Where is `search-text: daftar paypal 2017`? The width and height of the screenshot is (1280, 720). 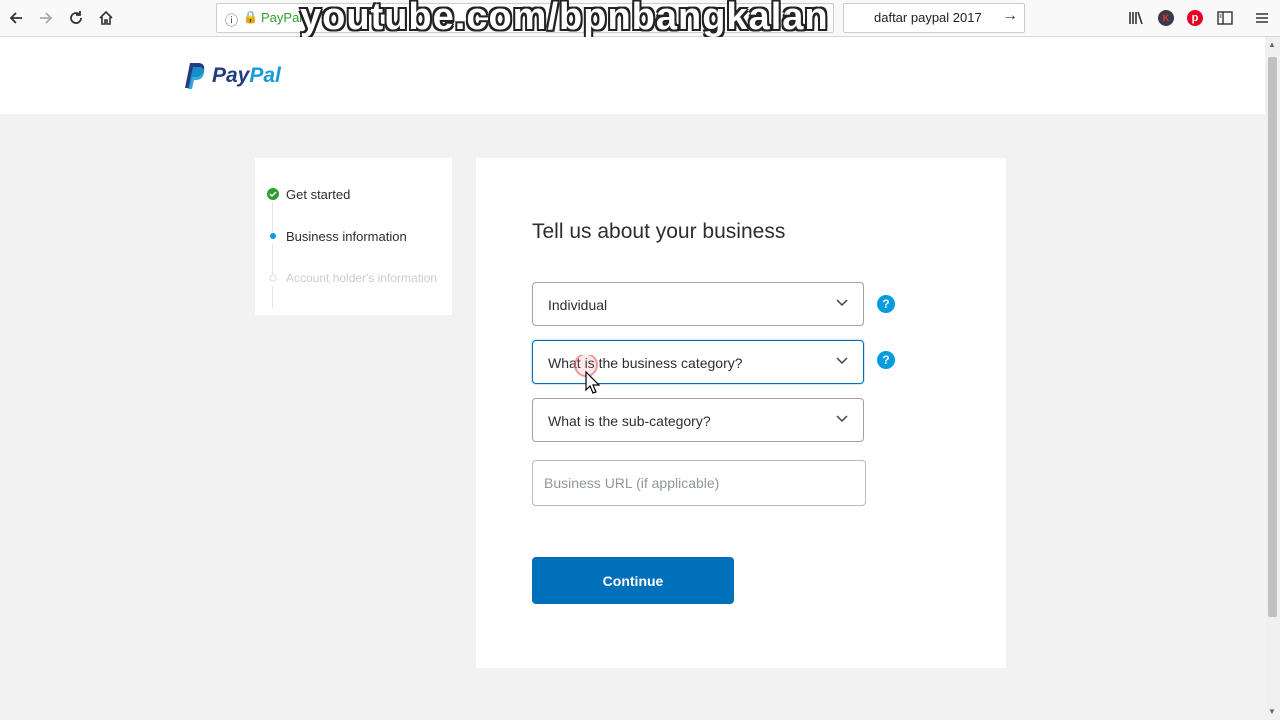 search-text: daftar paypal 2017 is located at coordinates (928, 17).